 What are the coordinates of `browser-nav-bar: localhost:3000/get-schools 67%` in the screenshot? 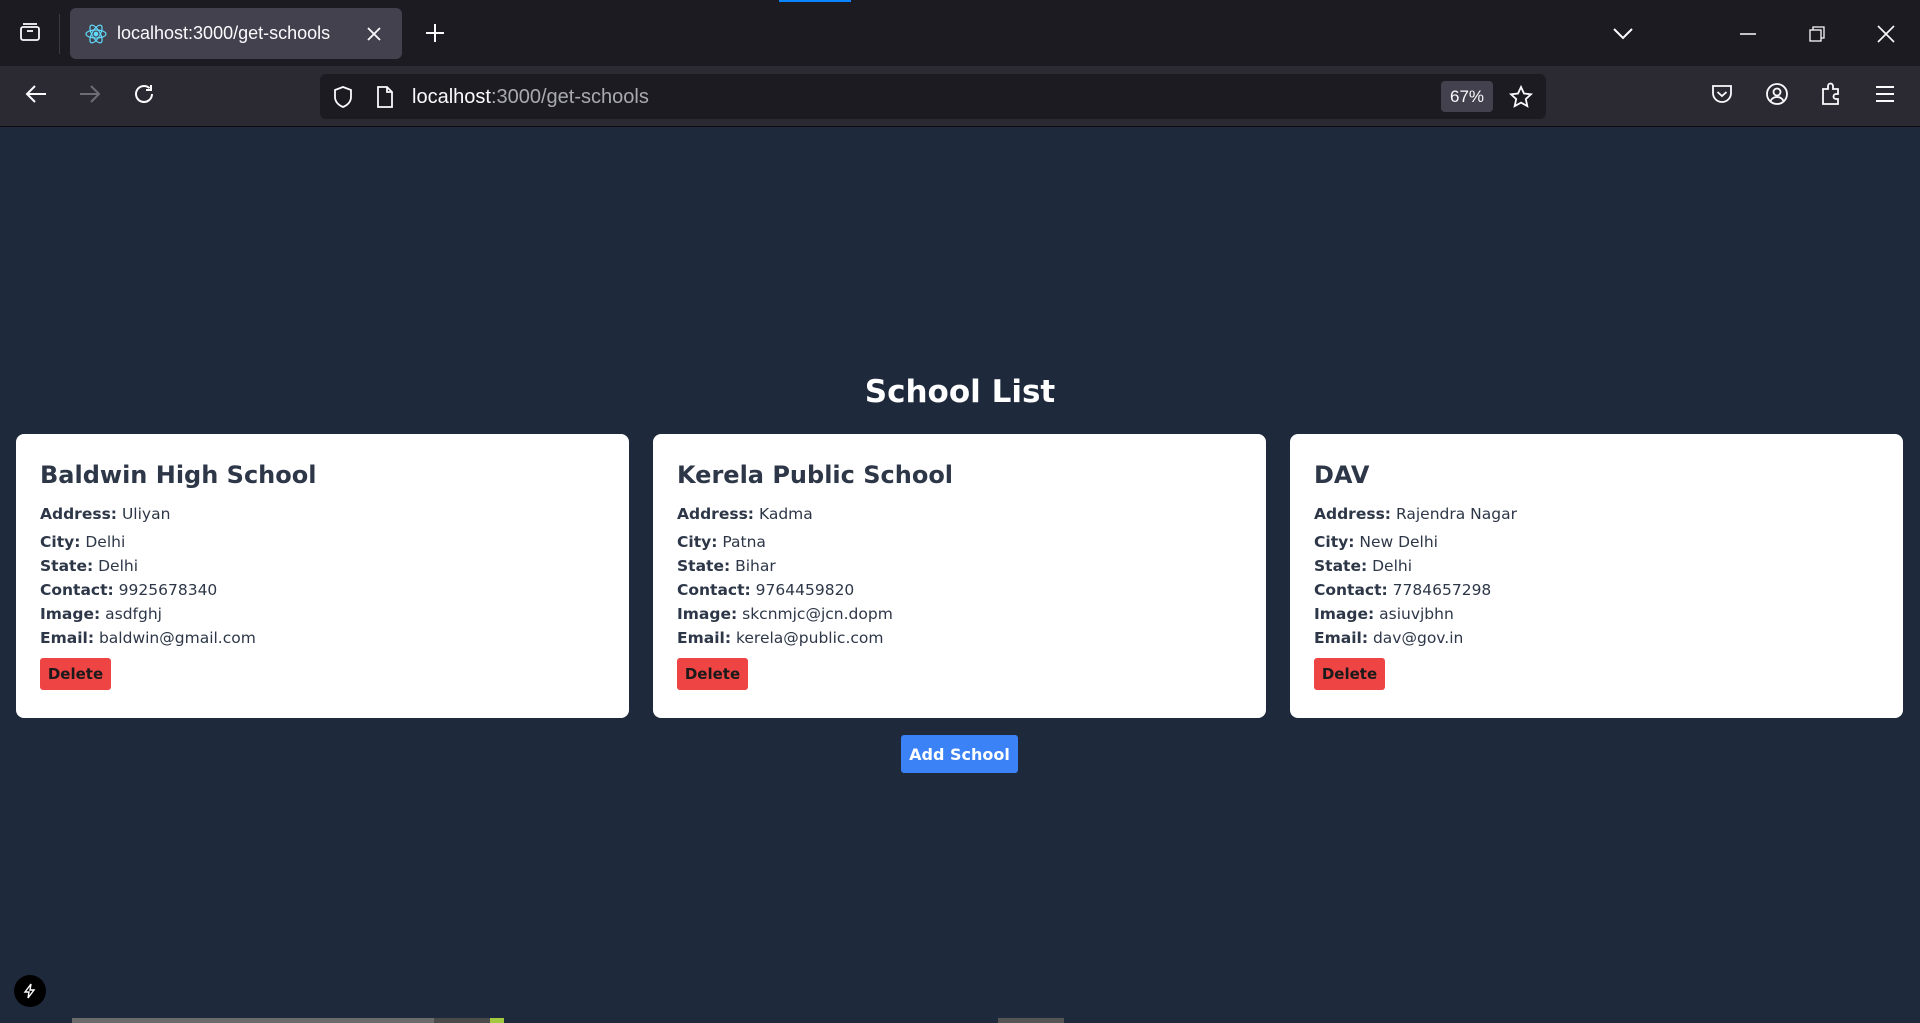 It's located at (960, 96).